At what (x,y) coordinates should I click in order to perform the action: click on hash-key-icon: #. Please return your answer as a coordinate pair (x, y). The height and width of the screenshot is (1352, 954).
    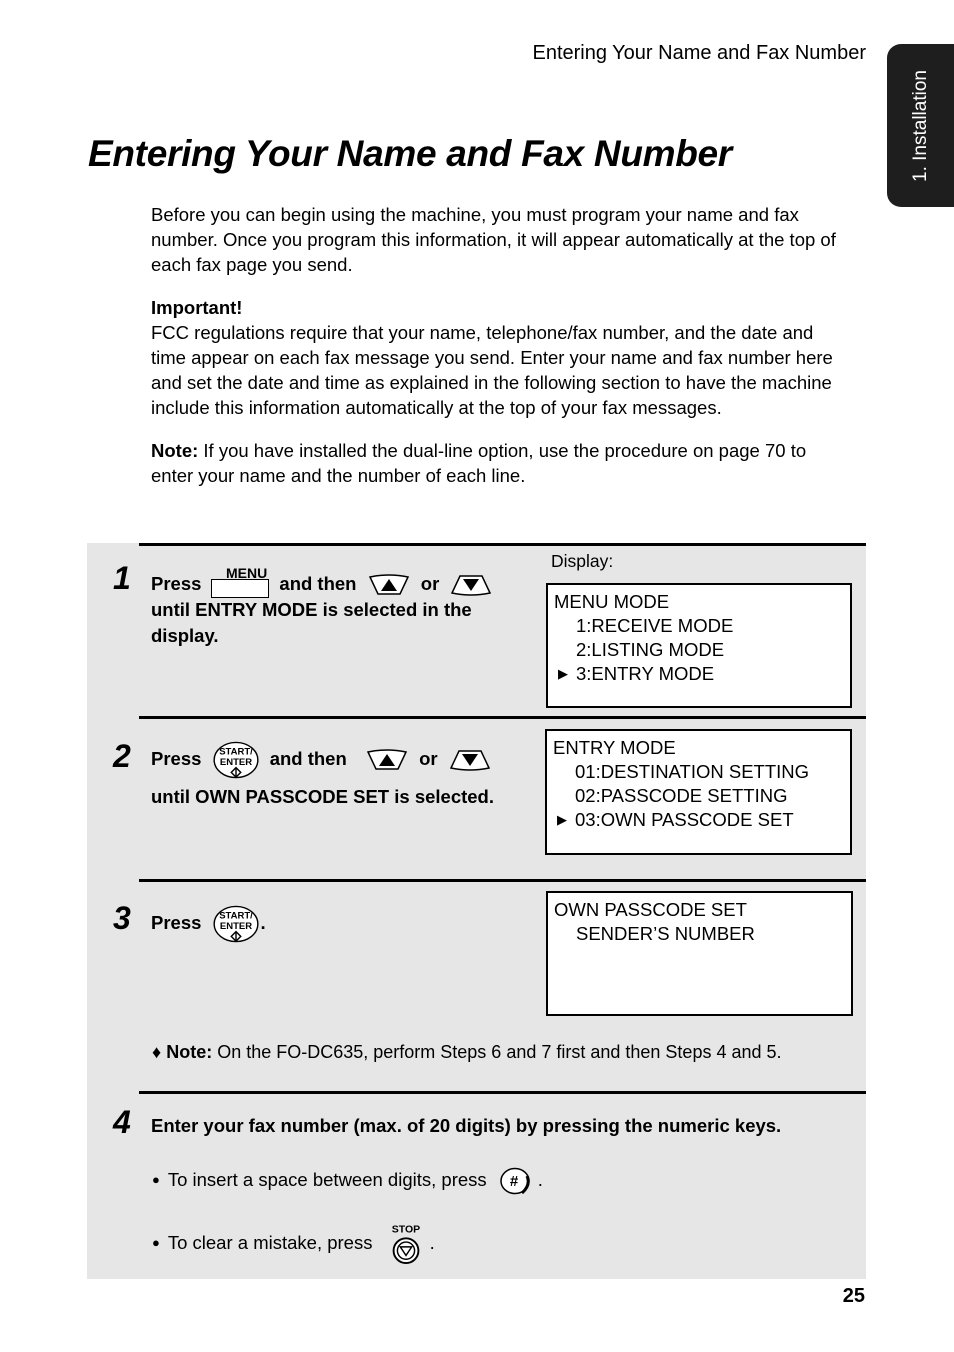
    Looking at the image, I should click on (515, 1181).